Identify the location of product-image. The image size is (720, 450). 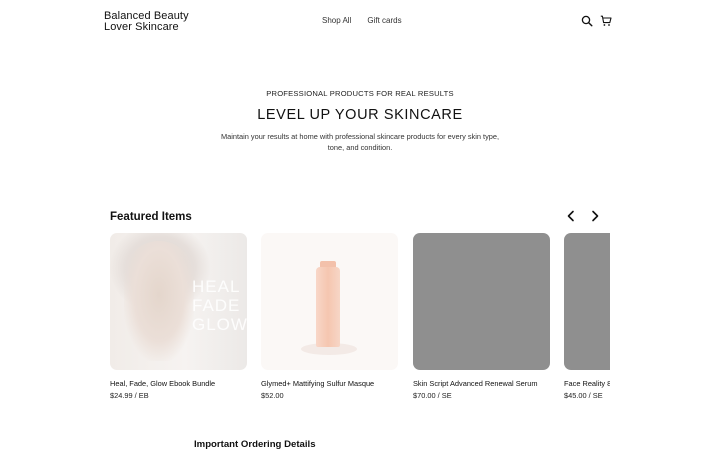
(329, 301).